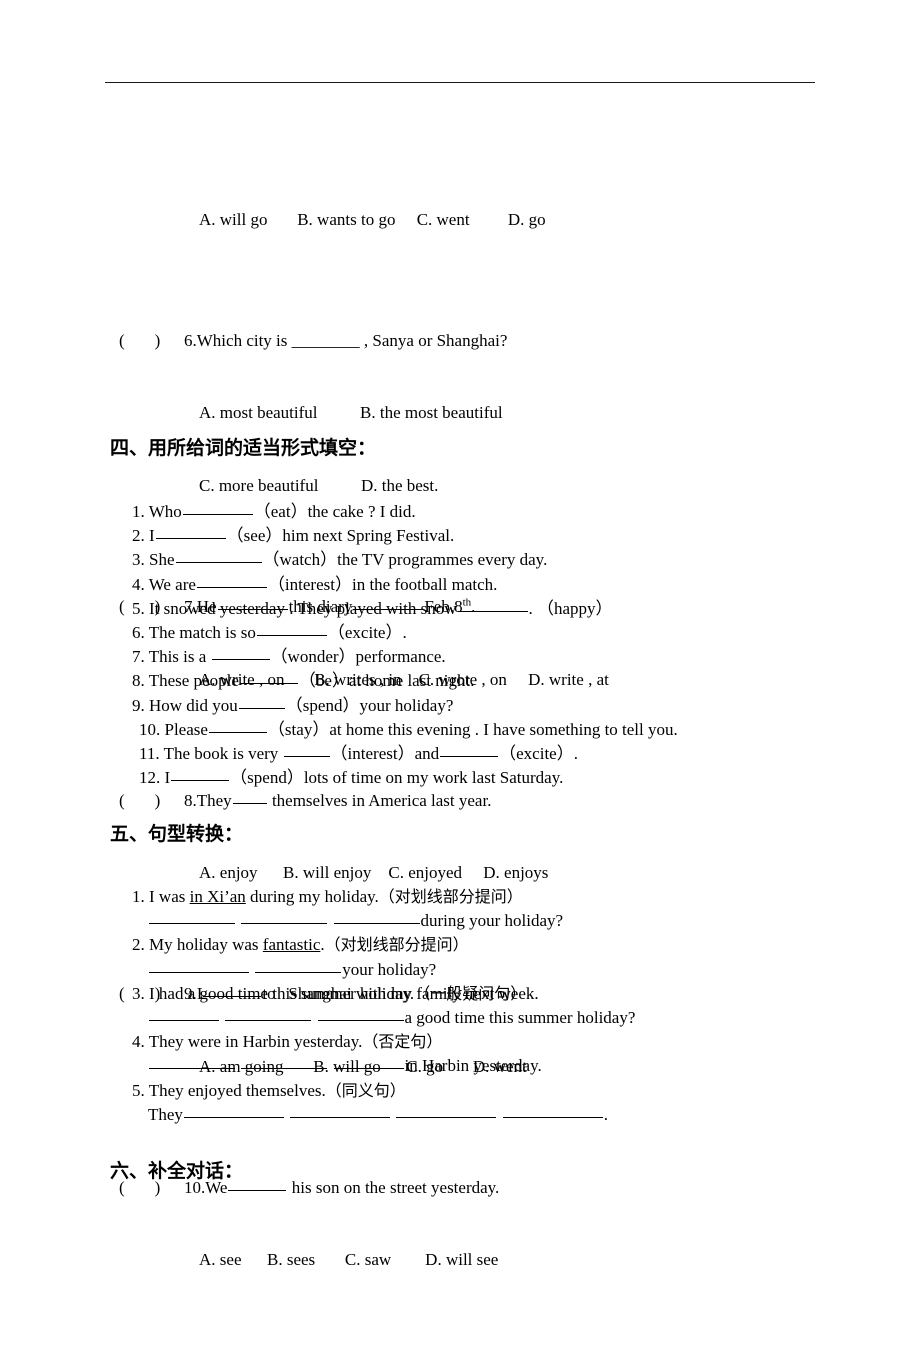  Describe the element at coordinates (460, 1066) in the screenshot. I see `answer-row: in Harbin yesterday.` at that location.